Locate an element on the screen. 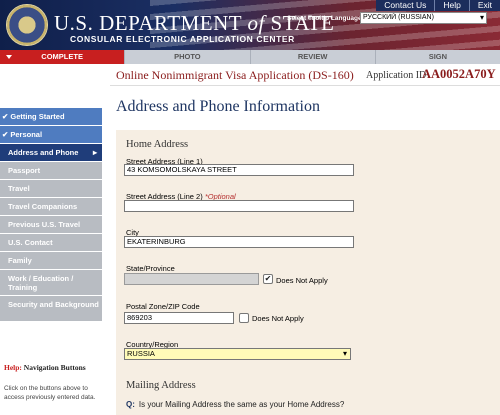 The image size is (500, 415). city-input: EKATERINBURG is located at coordinates (239, 242).